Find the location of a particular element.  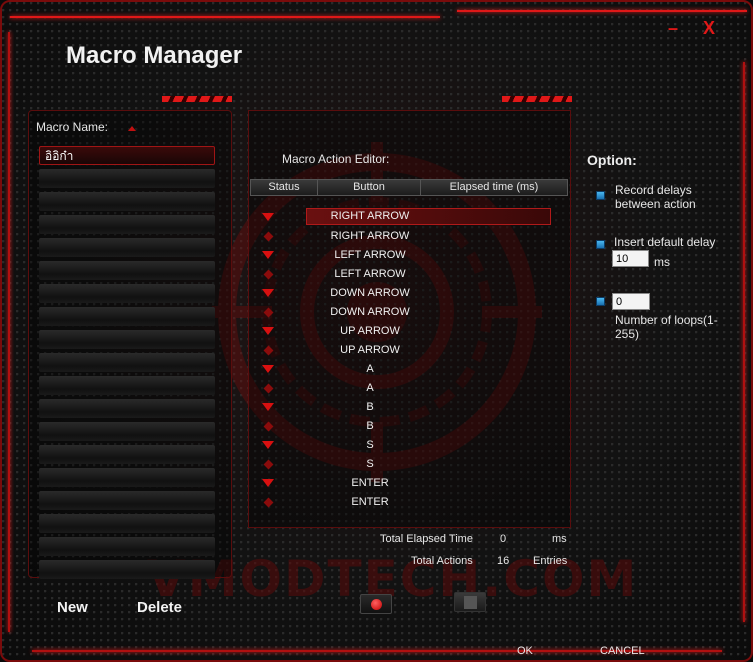

macro-name-label: Macro Name: is located at coordinates (72, 127).